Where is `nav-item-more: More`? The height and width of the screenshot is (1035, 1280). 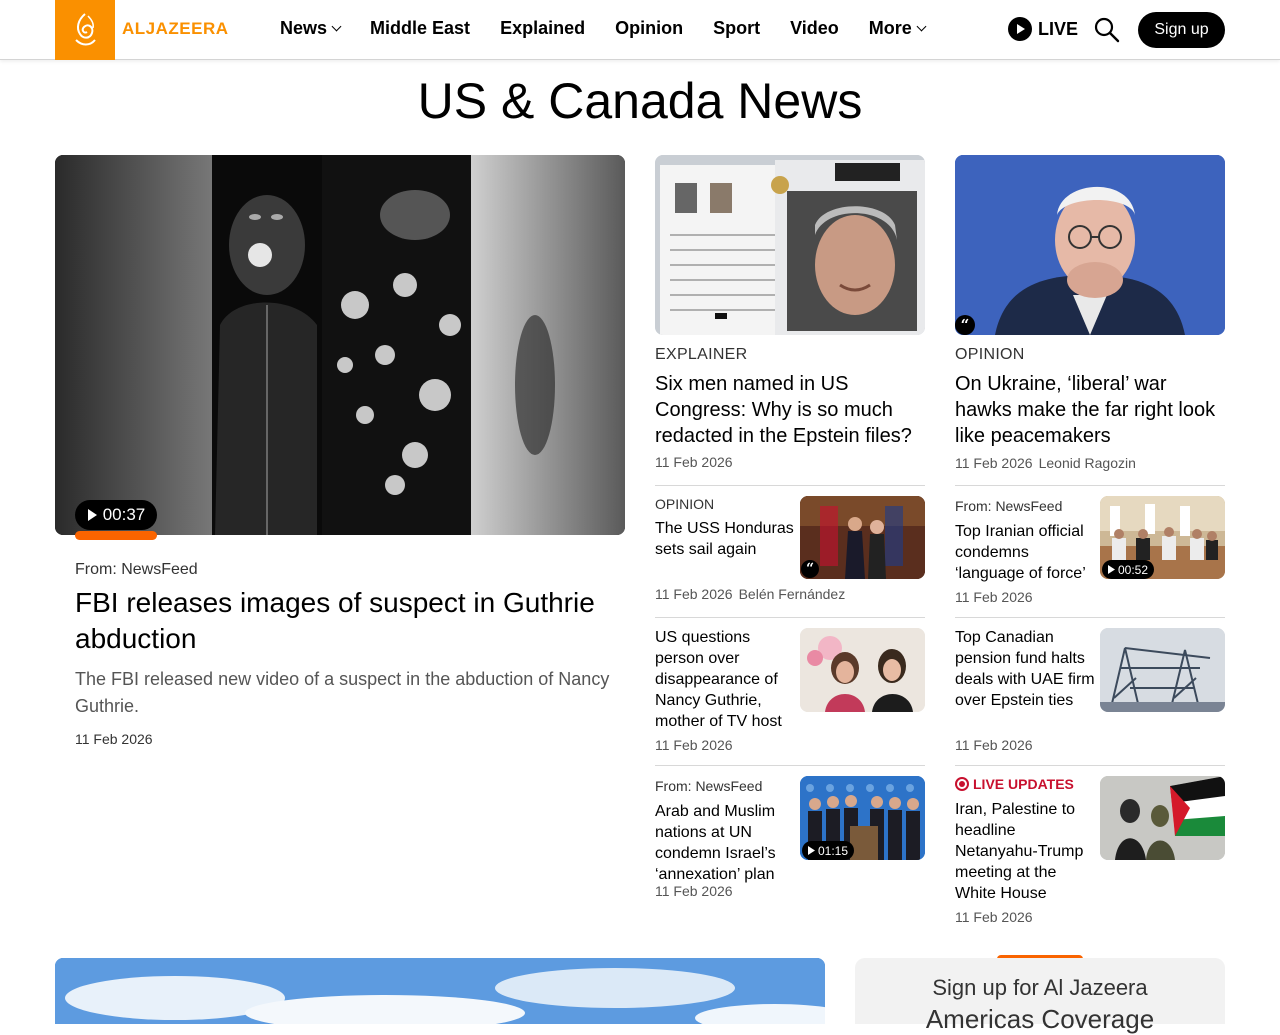 nav-item-more: More is located at coordinates (897, 28).